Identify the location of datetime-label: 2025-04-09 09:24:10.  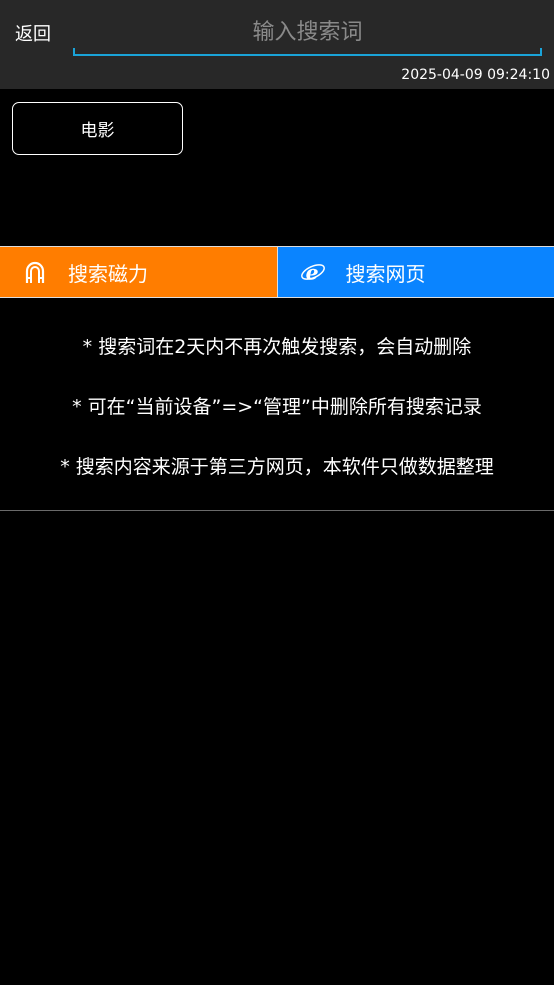
(475, 75).